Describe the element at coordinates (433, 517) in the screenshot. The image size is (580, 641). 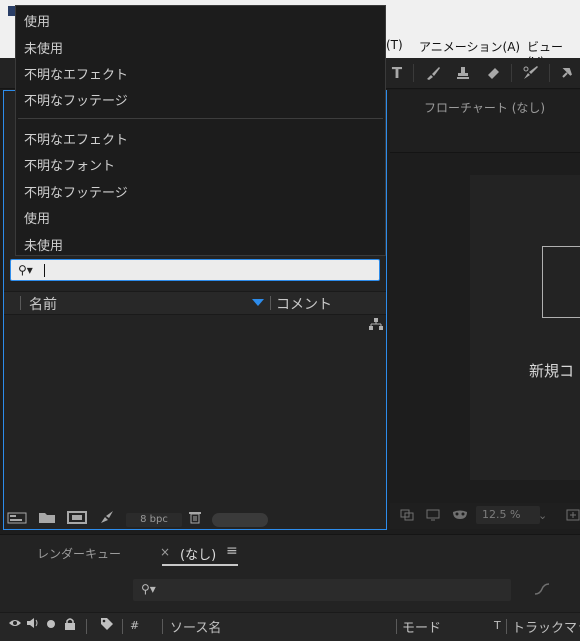
I see `monitor-icon` at that location.